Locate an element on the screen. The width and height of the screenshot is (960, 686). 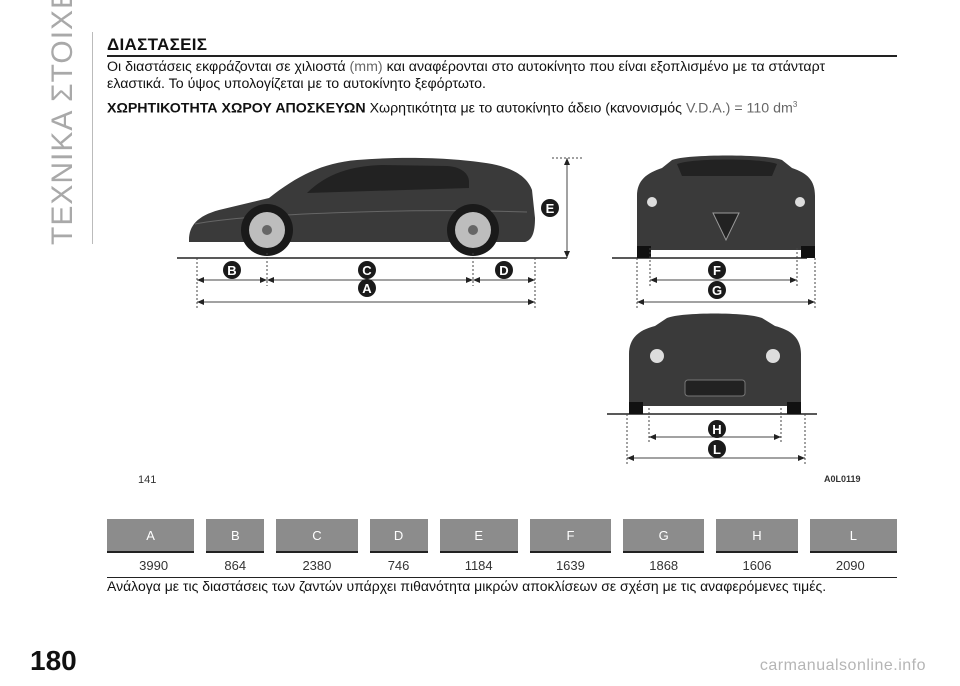
capacity-exponent: 3 is located at coordinates (795, 104).